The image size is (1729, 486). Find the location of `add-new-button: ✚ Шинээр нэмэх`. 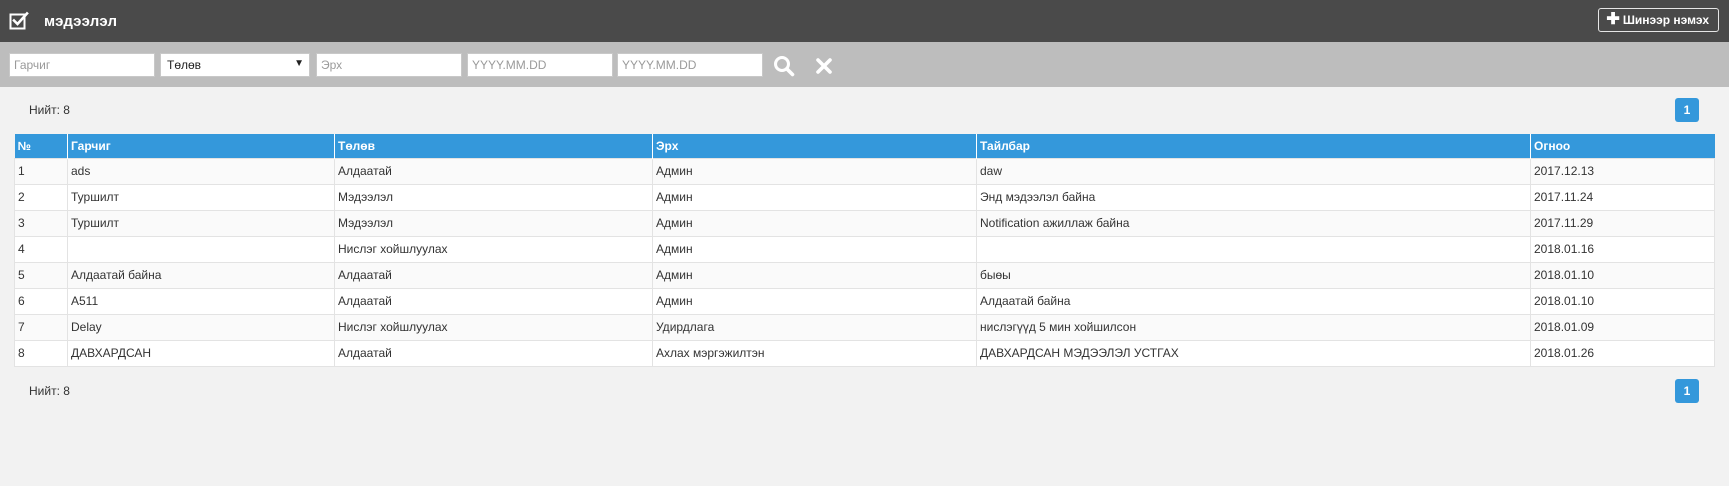

add-new-button: ✚ Шинээр нэмэх is located at coordinates (1658, 20).